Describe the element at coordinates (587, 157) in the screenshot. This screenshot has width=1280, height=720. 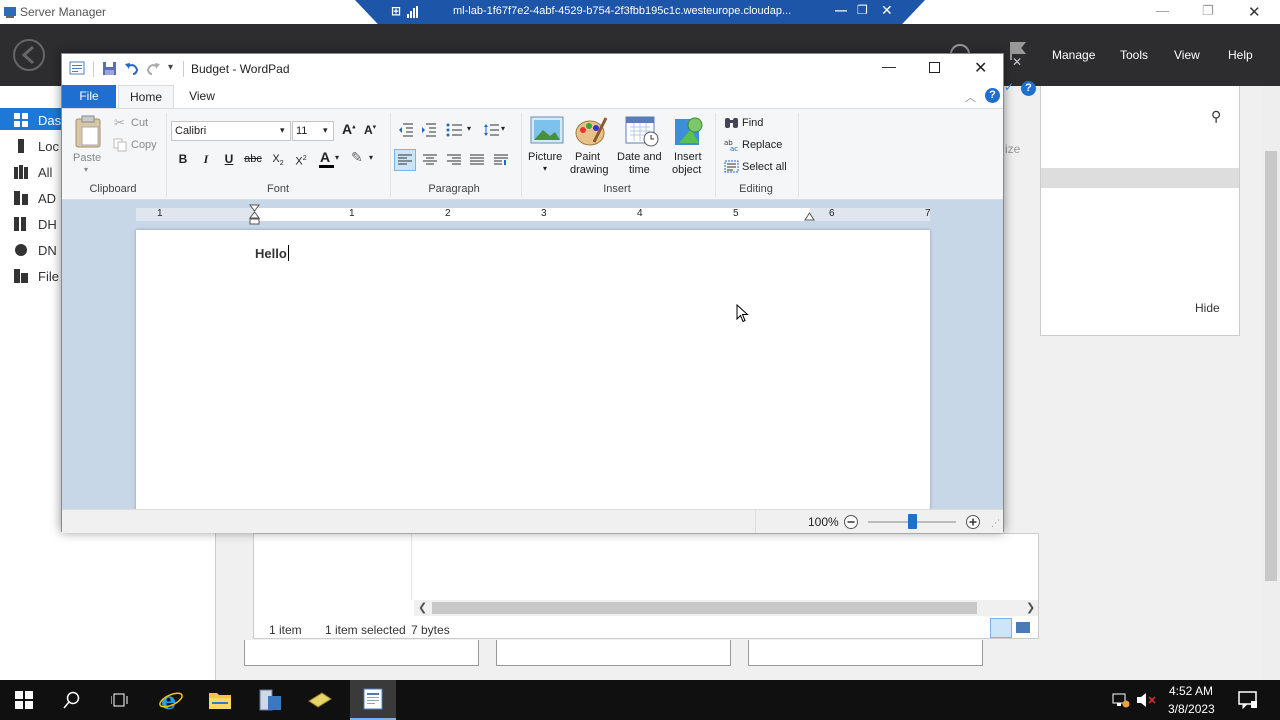
I see `paint-drawing-label-1: Paint` at that location.